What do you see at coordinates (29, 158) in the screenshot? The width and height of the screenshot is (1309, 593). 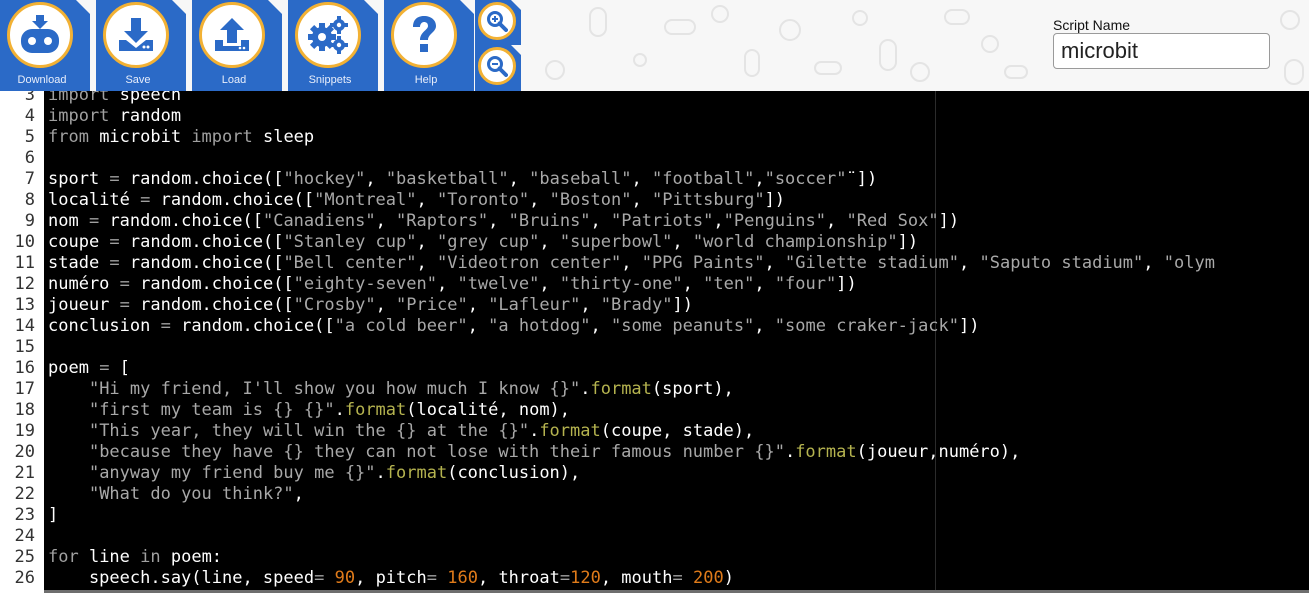 I see `line-number: 6` at bounding box center [29, 158].